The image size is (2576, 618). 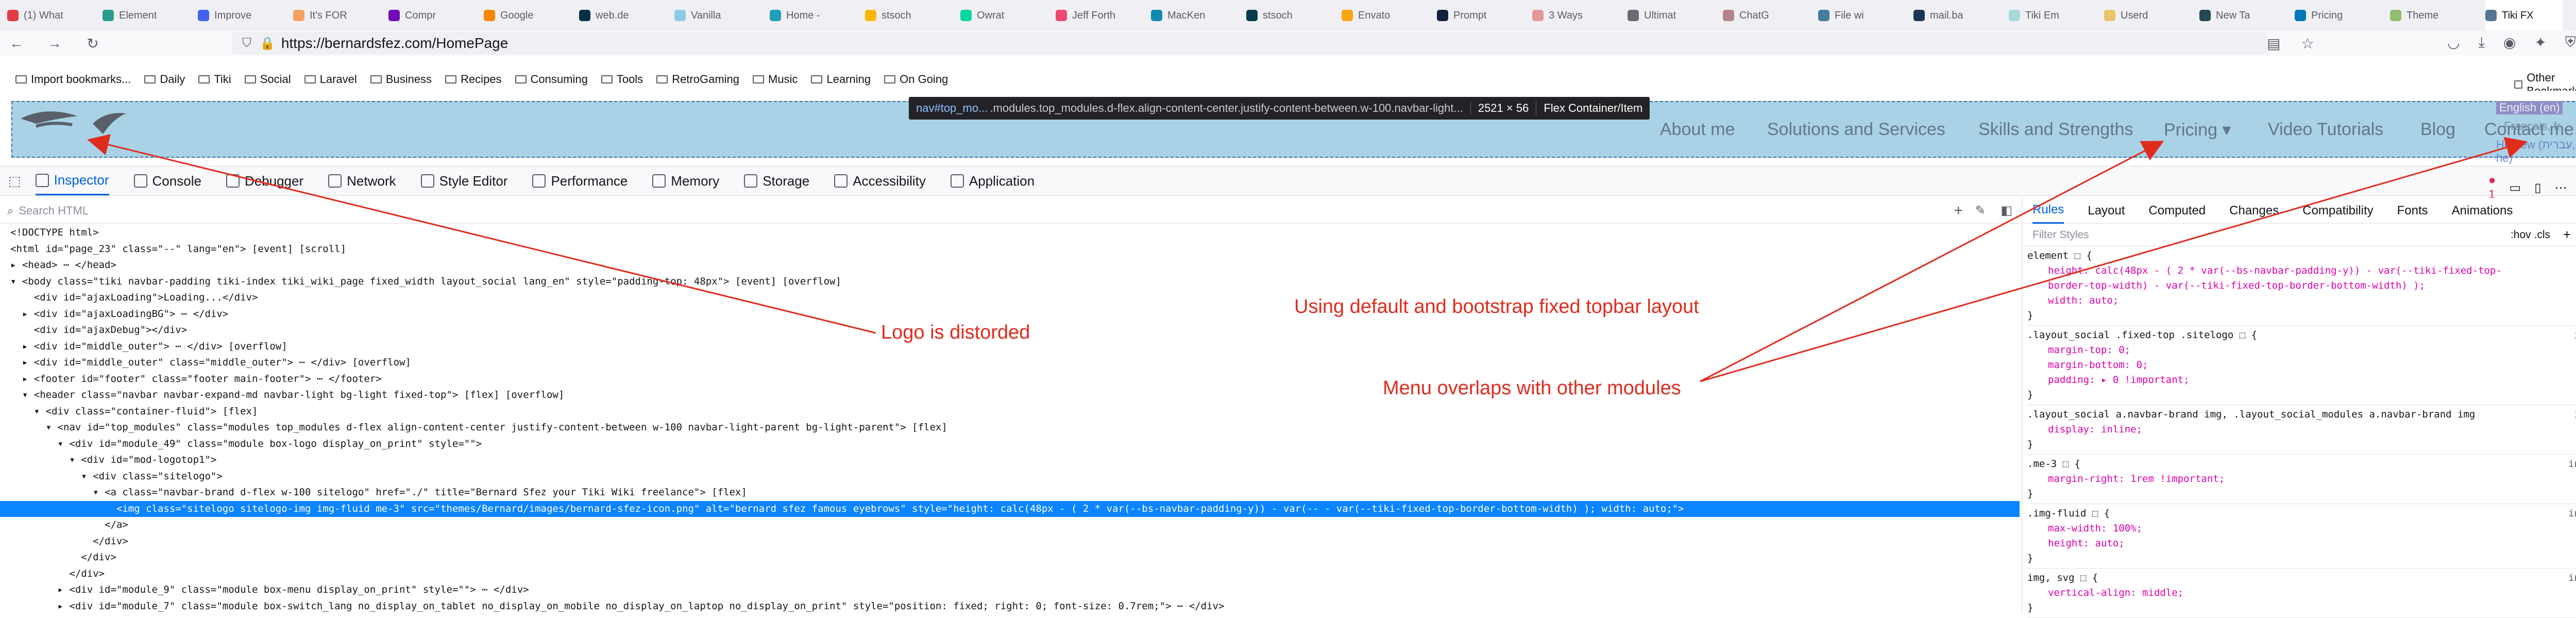 I want to click on browser-tab: (1) What, so click(x=53, y=15).